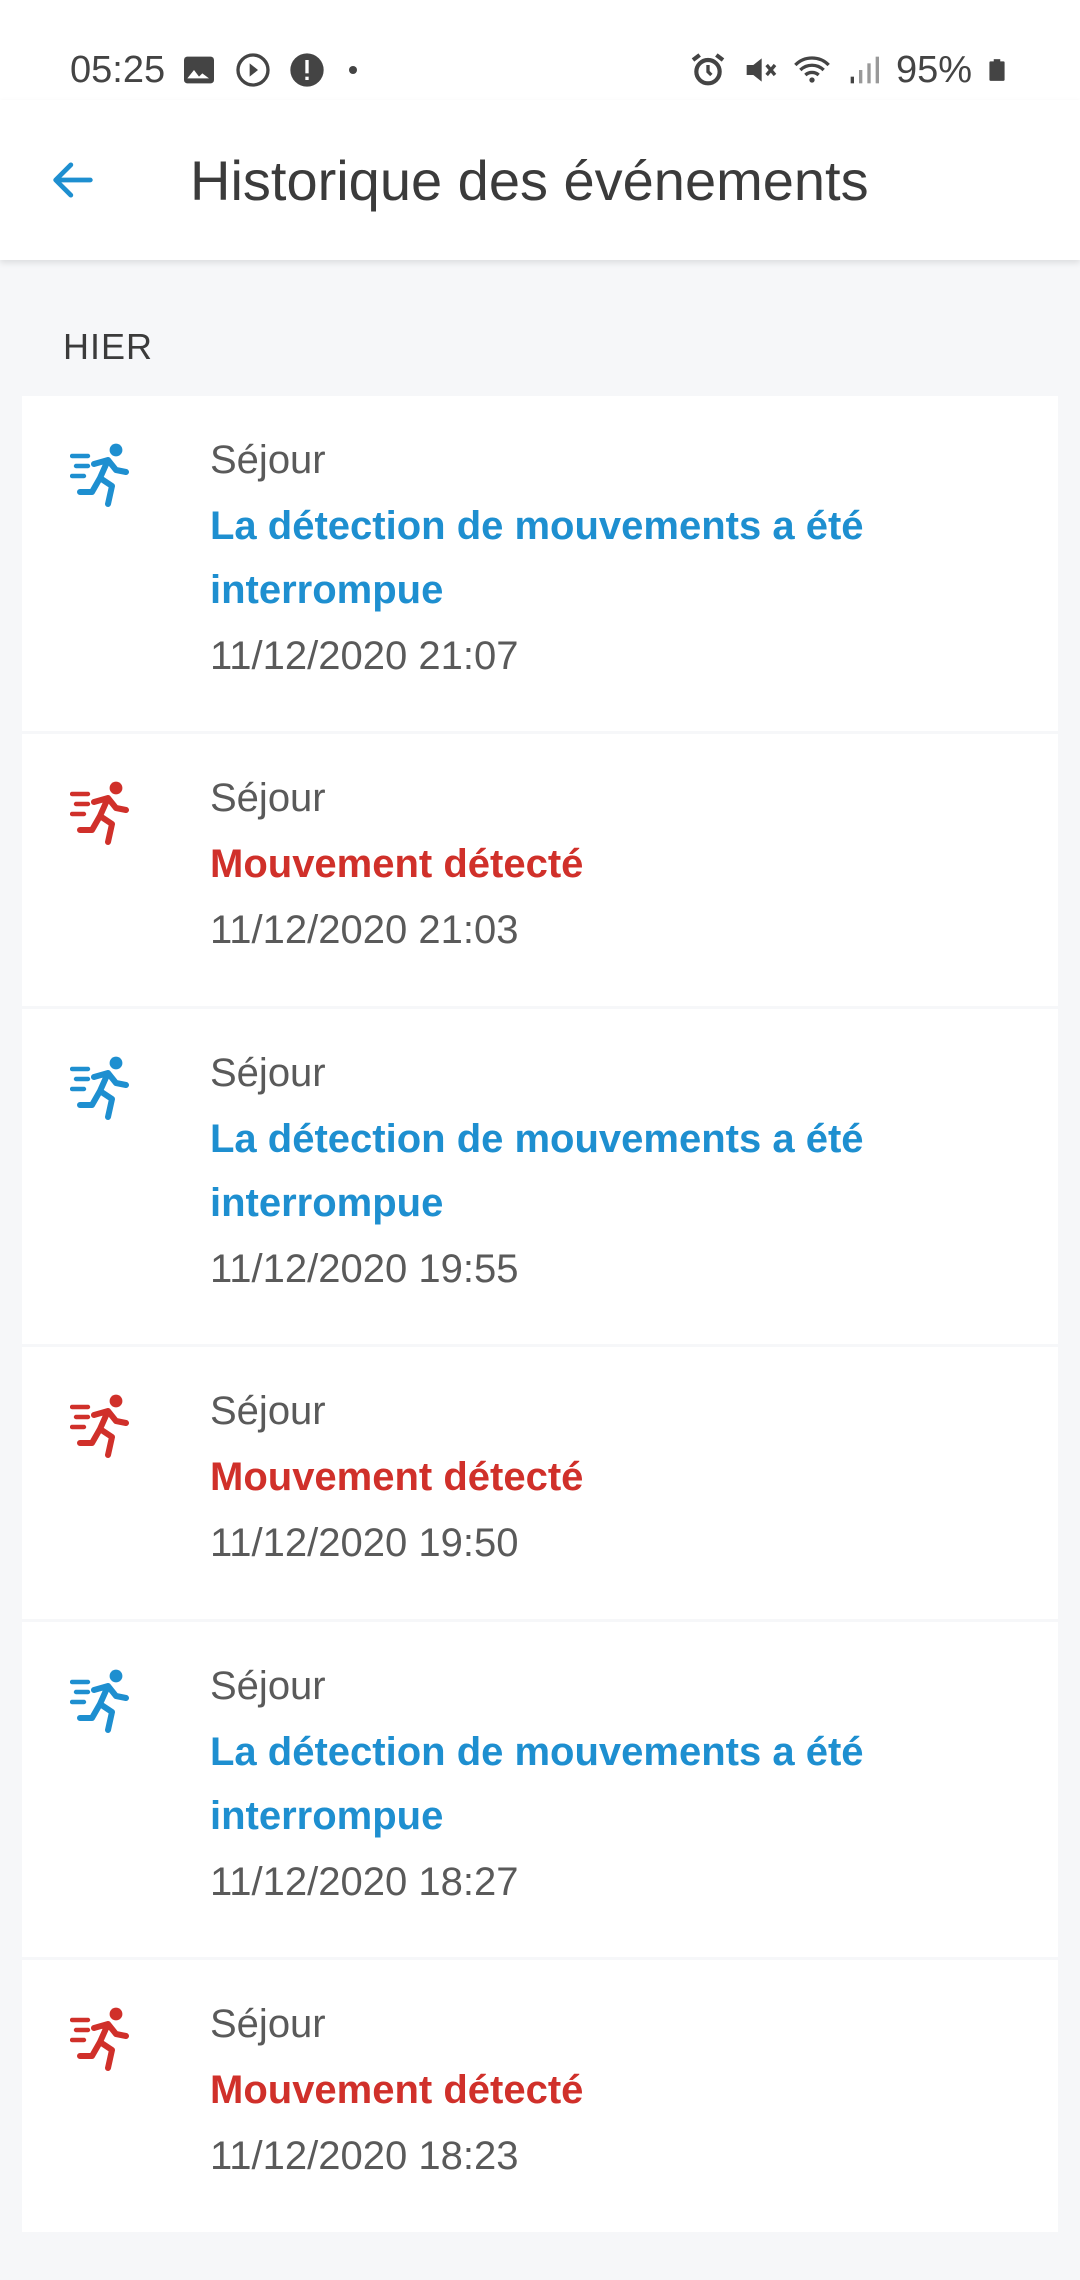 Image resolution: width=1080 pixels, height=2280 pixels. Describe the element at coordinates (364, 656) in the screenshot. I see `event-time: 11/12/2020 21:07` at that location.